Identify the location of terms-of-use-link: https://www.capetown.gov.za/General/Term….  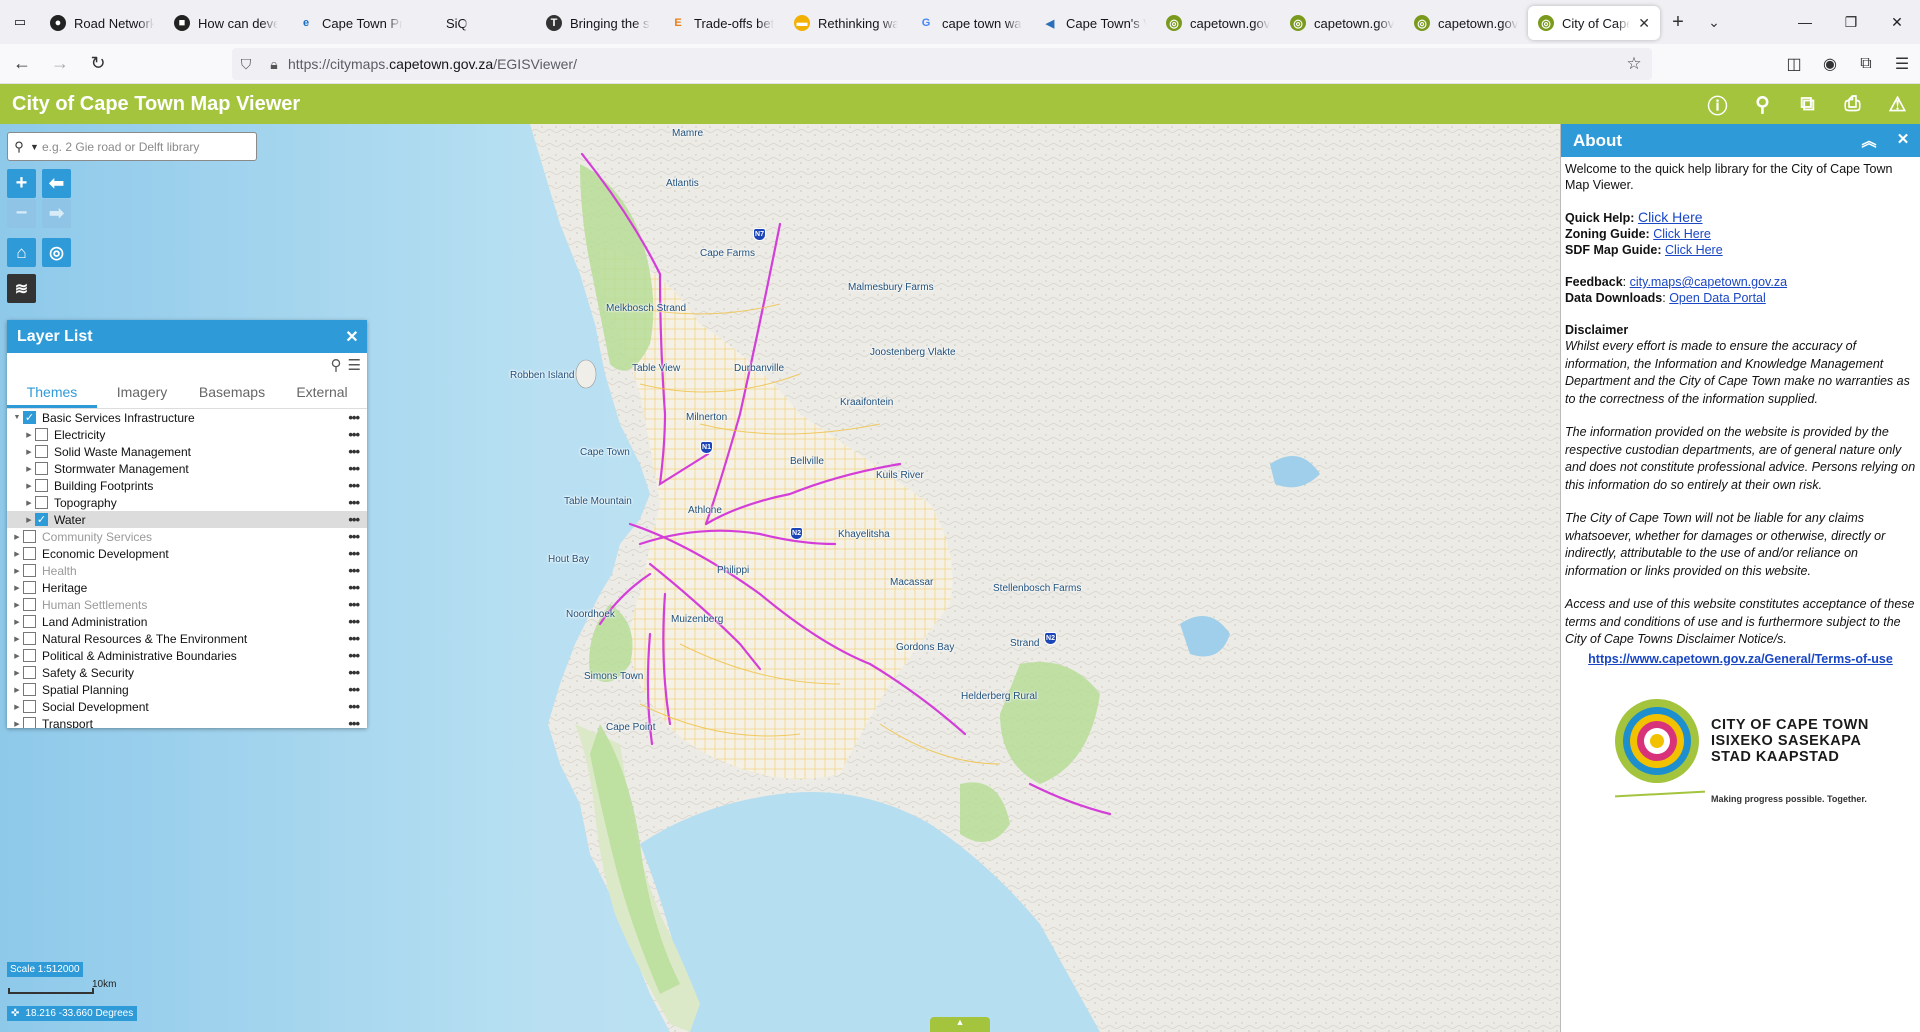
(1740, 659).